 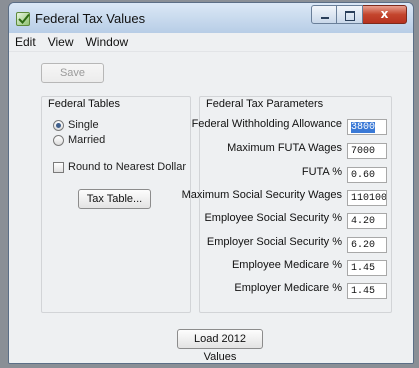 What do you see at coordinates (367, 221) in the screenshot?
I see `input-employee-social-security-percent: 4.20` at bounding box center [367, 221].